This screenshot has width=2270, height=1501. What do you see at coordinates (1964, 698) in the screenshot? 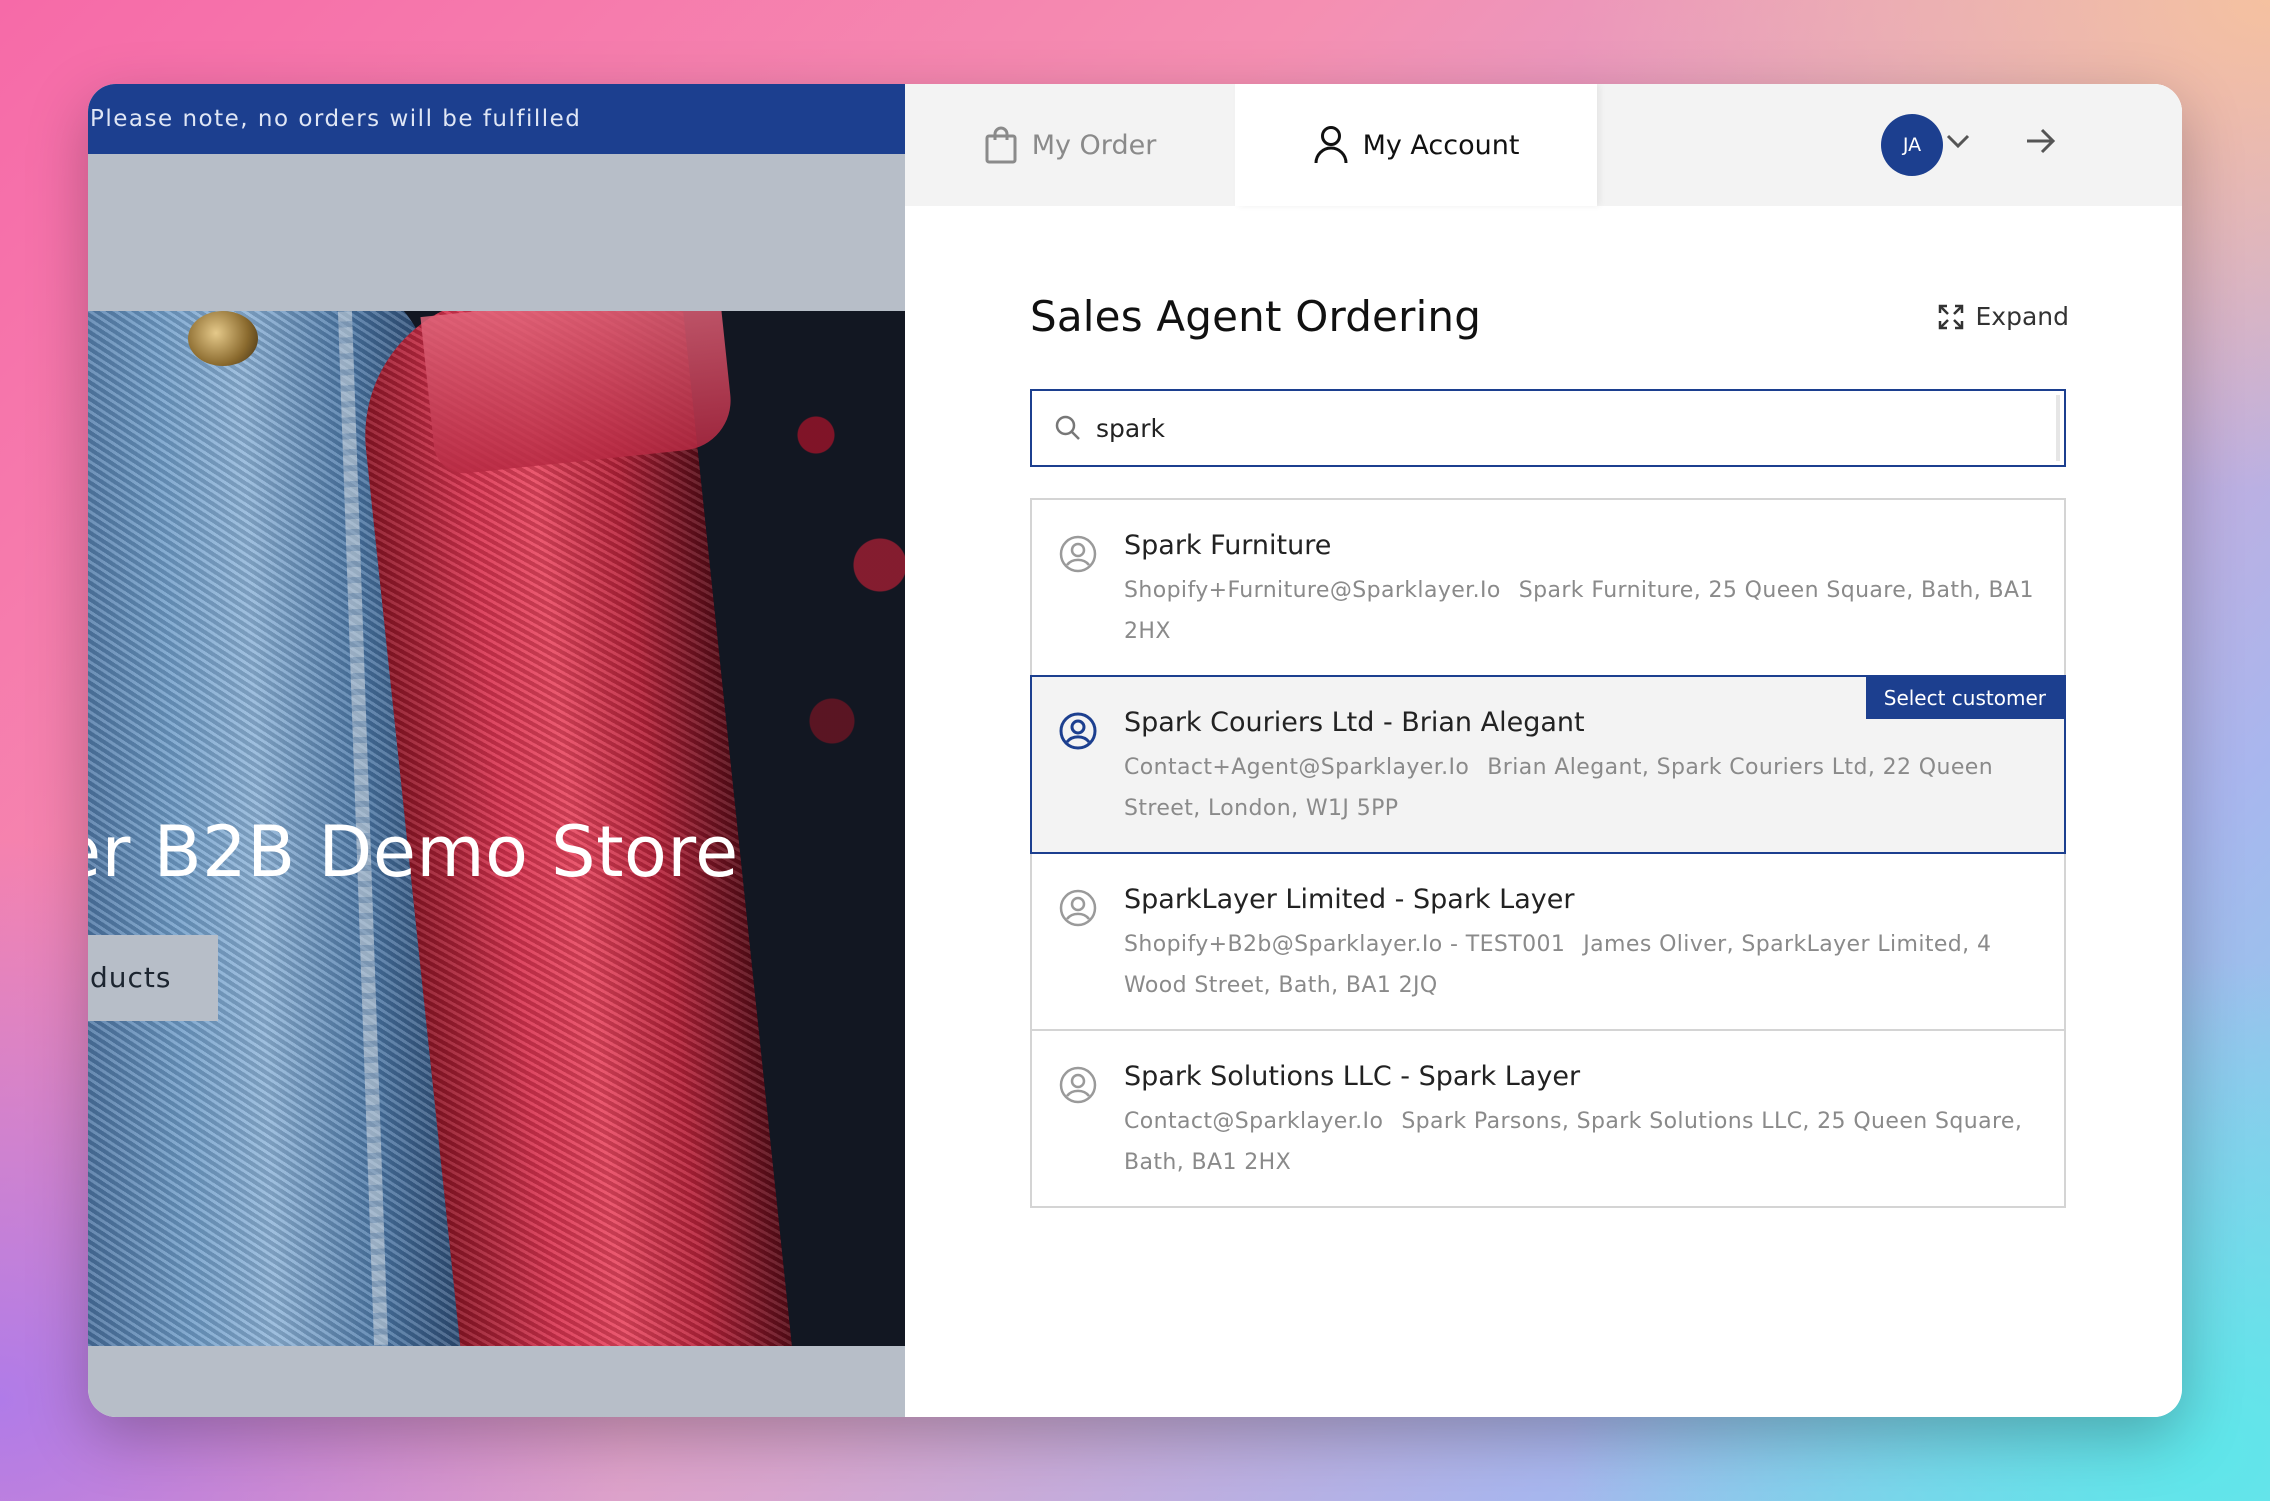
I see `select-customer-button: Select customer` at bounding box center [1964, 698].